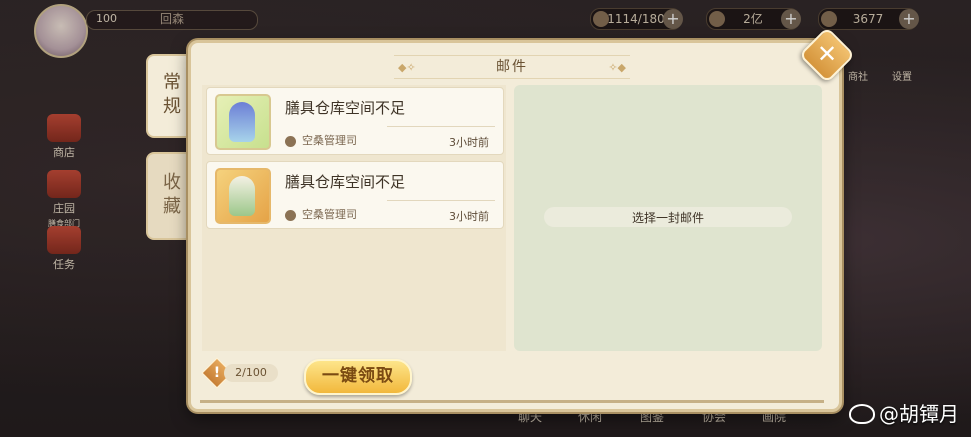 The image size is (971, 437). What do you see at coordinates (251, 373) in the screenshot?
I see `mail-count: 2/100` at bounding box center [251, 373].